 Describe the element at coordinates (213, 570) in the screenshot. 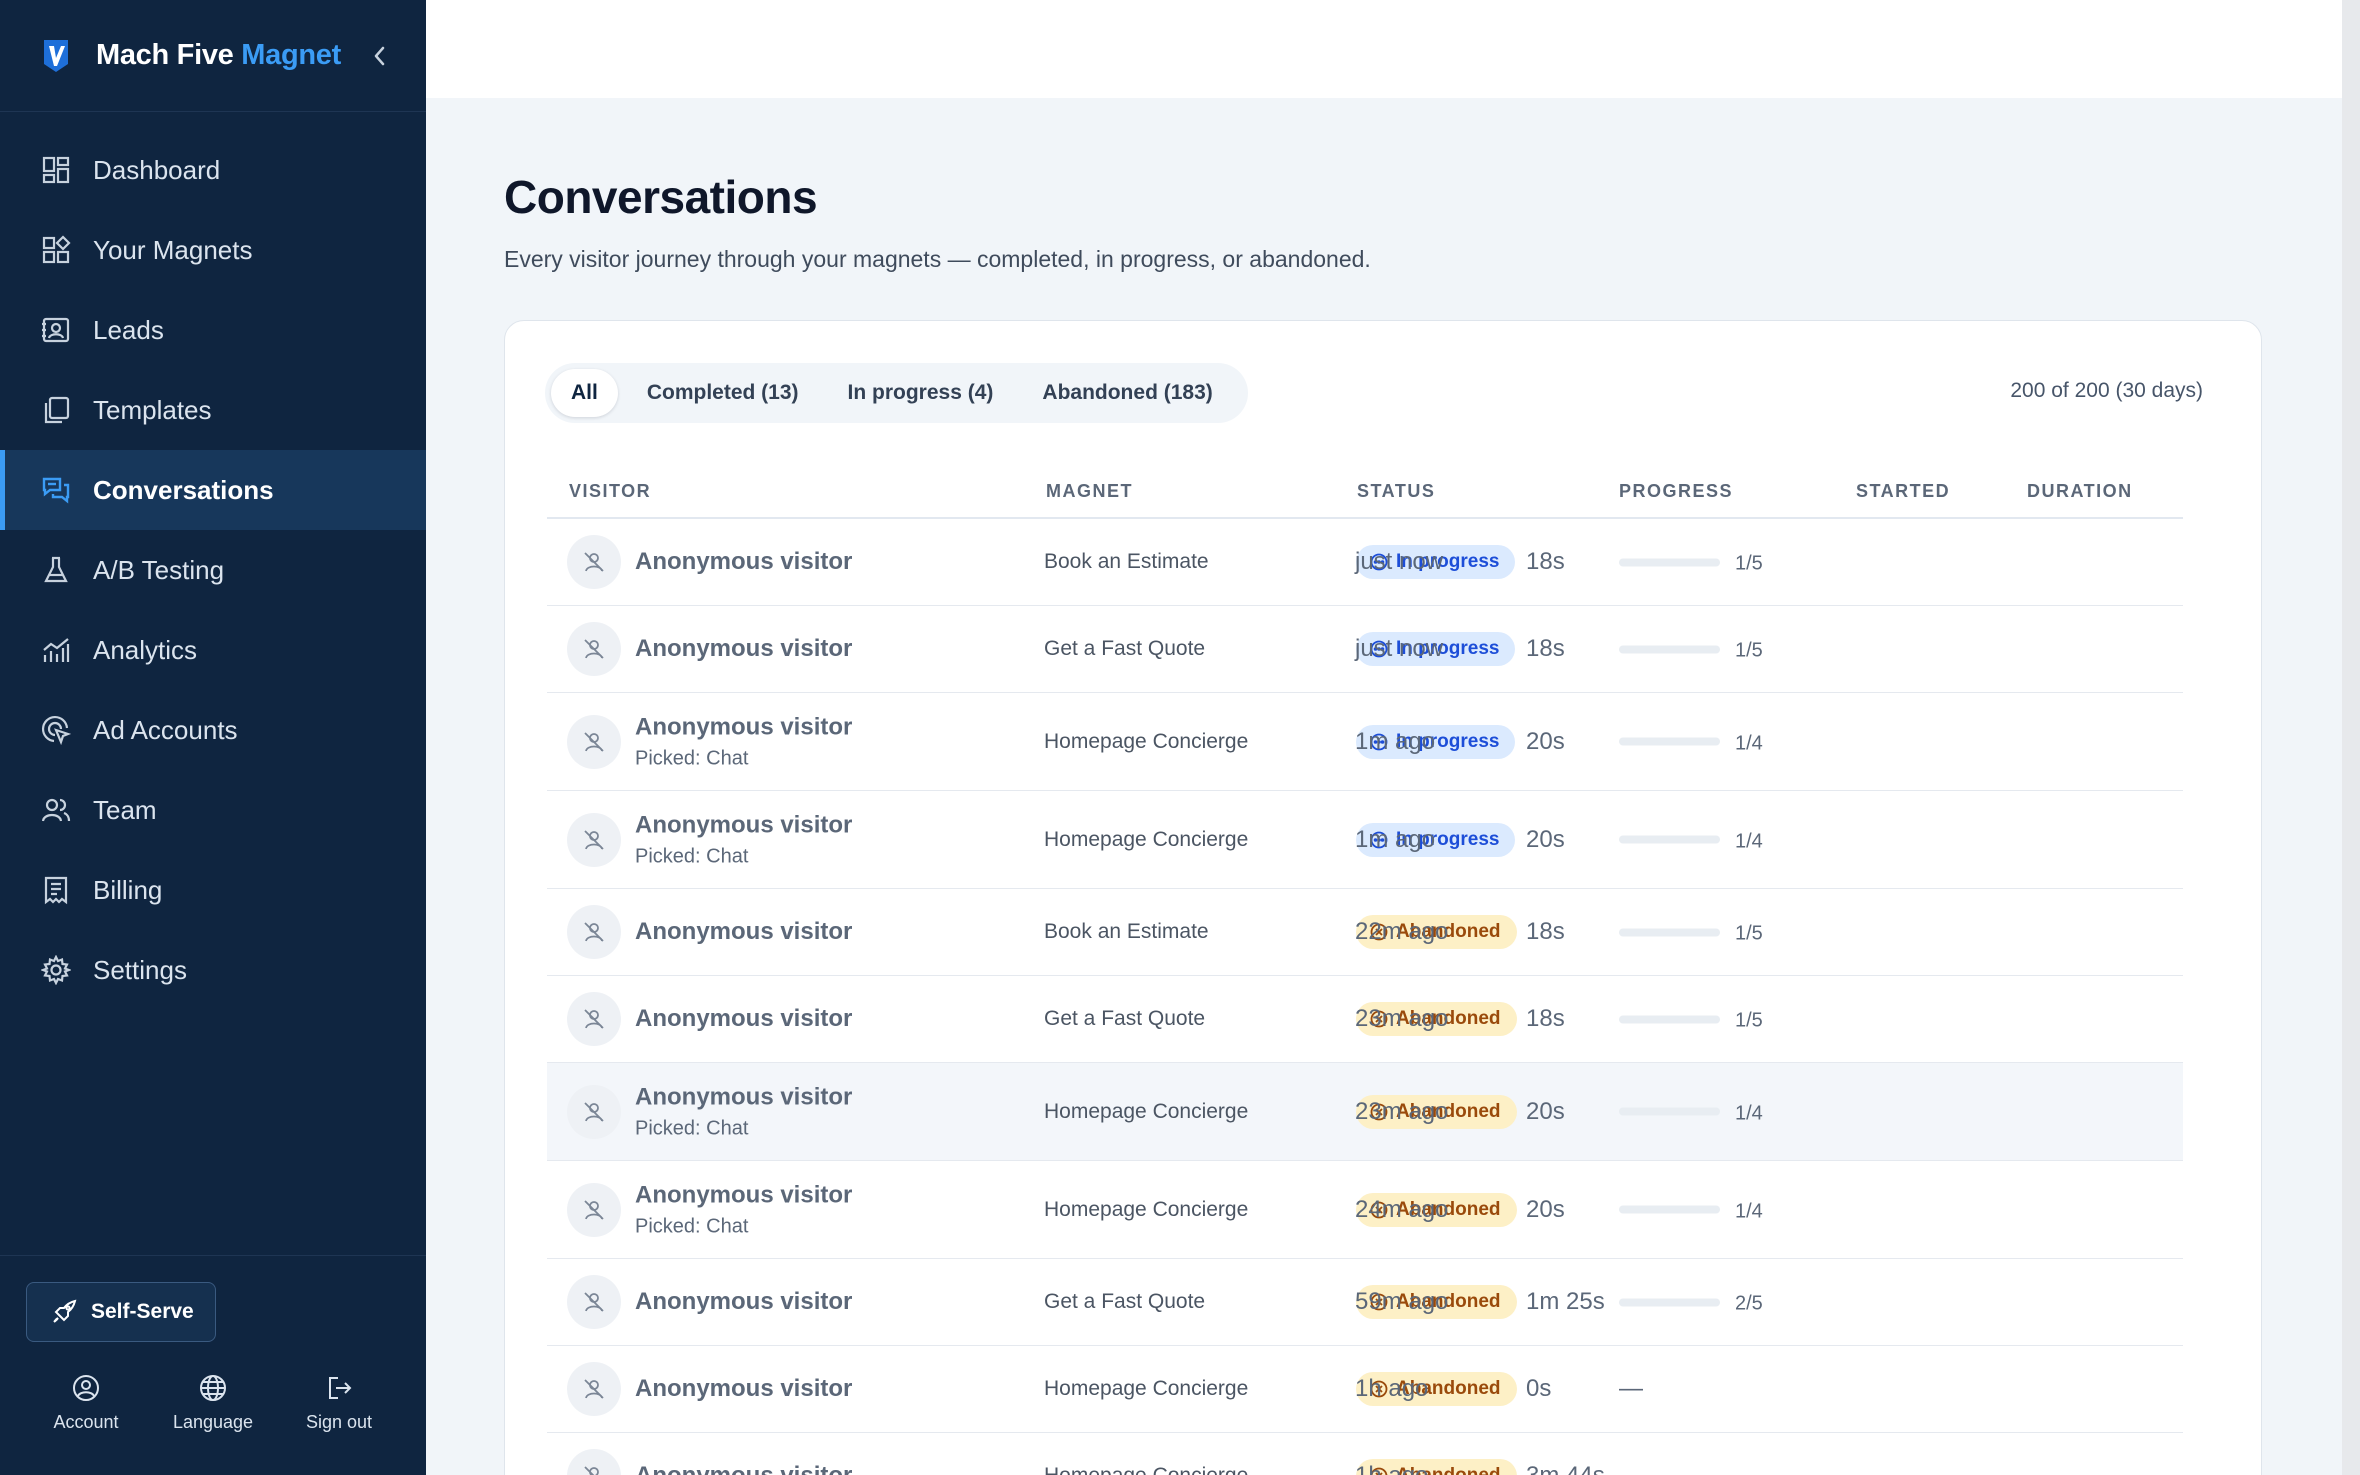

I see `sidebar-item-ab-testing: A/B Testing` at that location.